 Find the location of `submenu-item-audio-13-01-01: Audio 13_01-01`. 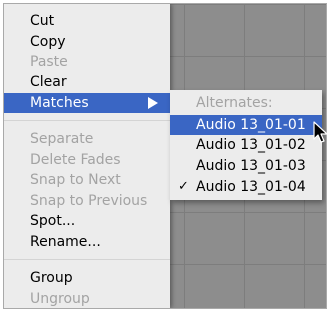

submenu-item-audio-13-01-01: Audio 13_01-01 is located at coordinates (246, 125).